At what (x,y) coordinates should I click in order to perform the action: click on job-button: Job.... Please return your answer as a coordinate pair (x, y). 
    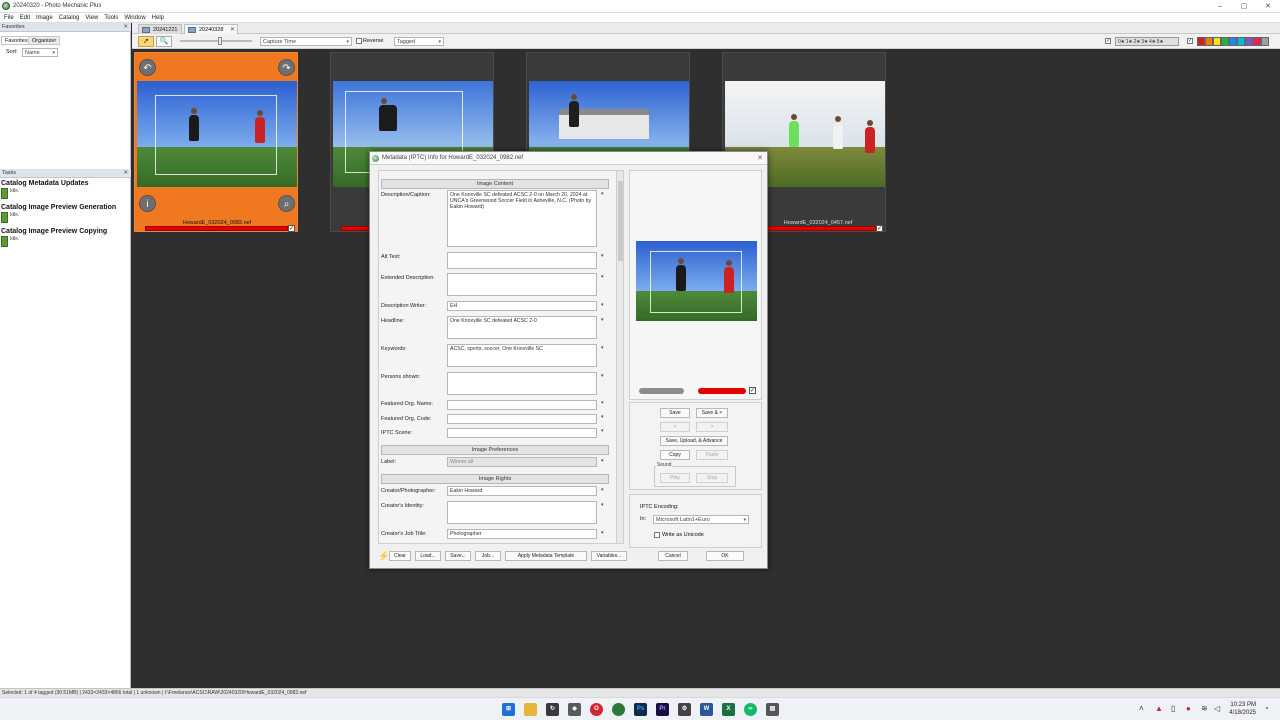
    Looking at the image, I should click on (488, 556).